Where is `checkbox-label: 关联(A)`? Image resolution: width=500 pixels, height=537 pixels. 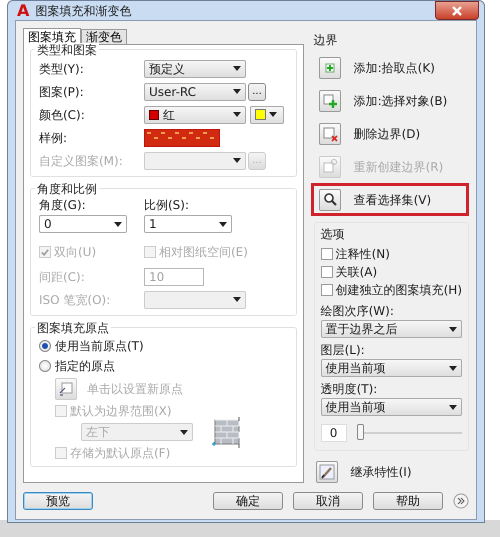 checkbox-label: 关联(A) is located at coordinates (357, 272).